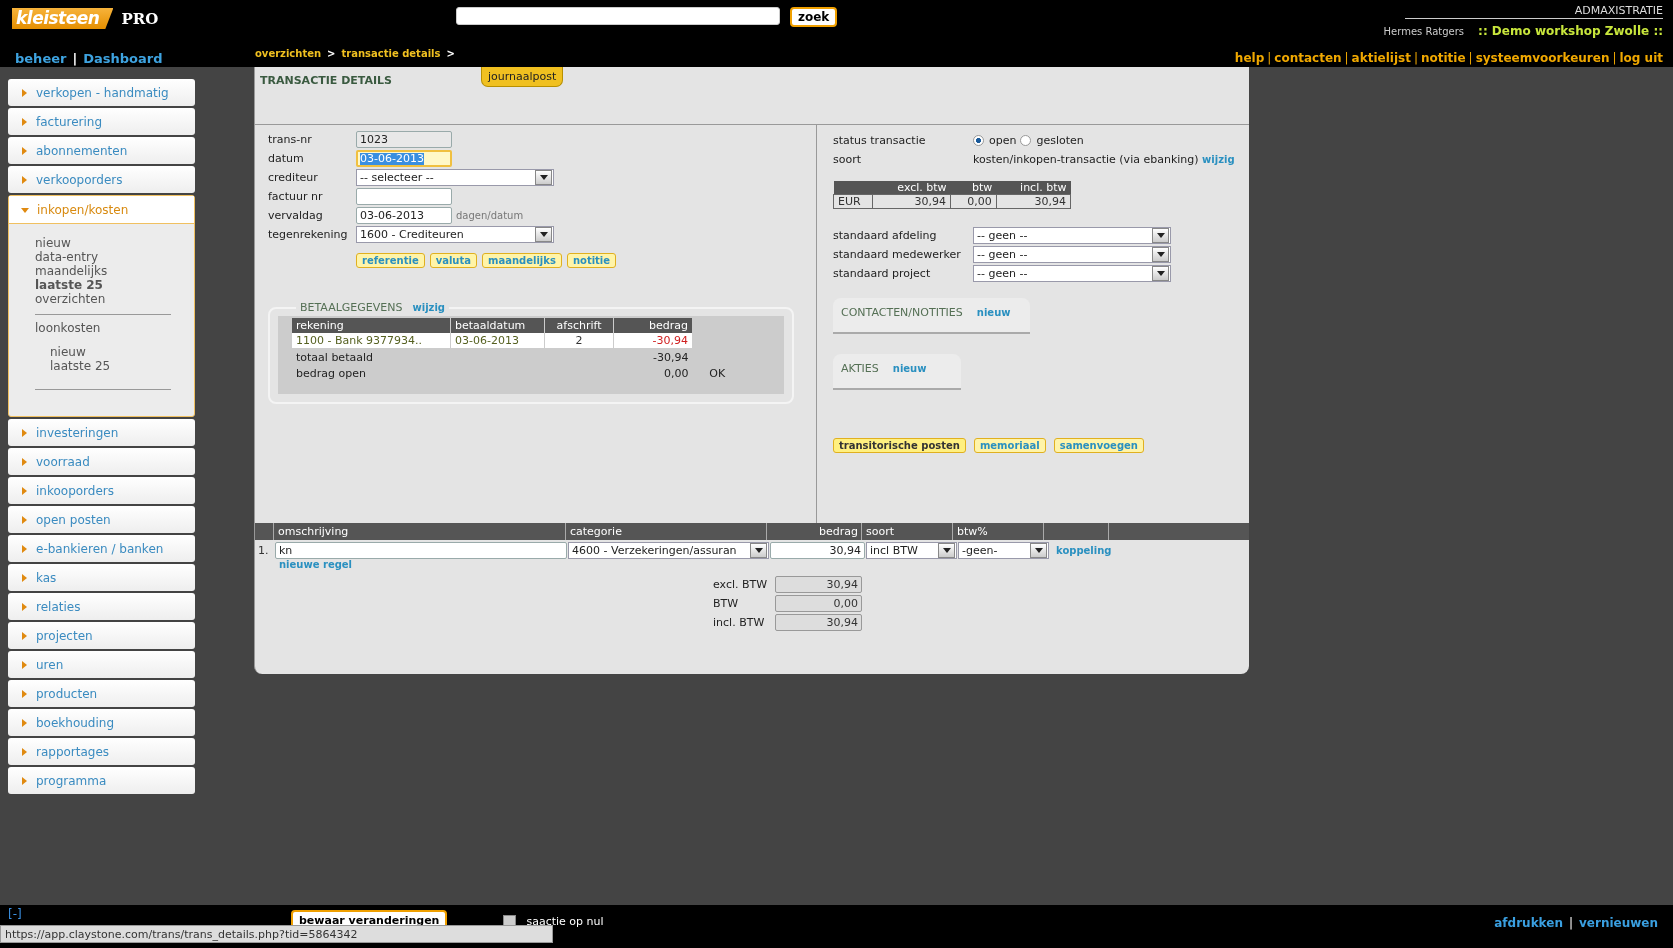  What do you see at coordinates (455, 177) in the screenshot?
I see `dropdown: -- selecteer --` at bounding box center [455, 177].